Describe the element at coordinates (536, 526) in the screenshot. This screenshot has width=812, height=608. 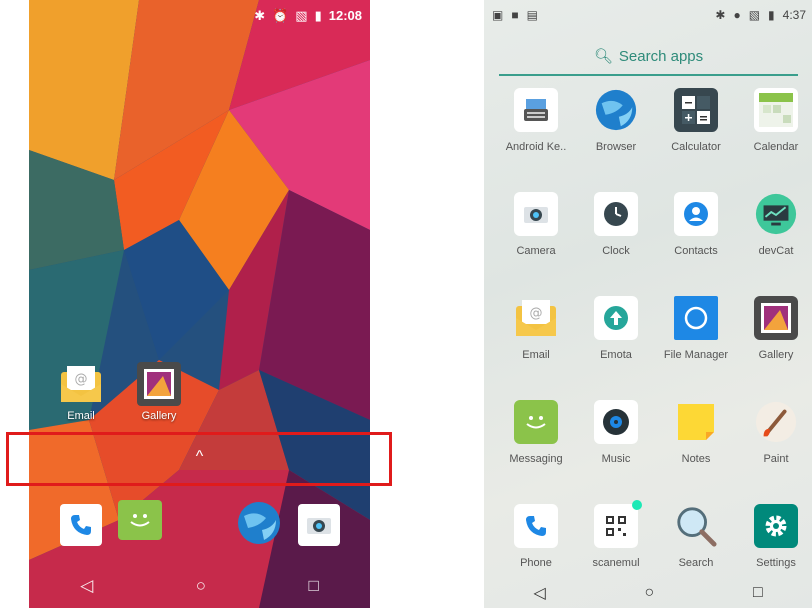
I see `phone-icon` at that location.